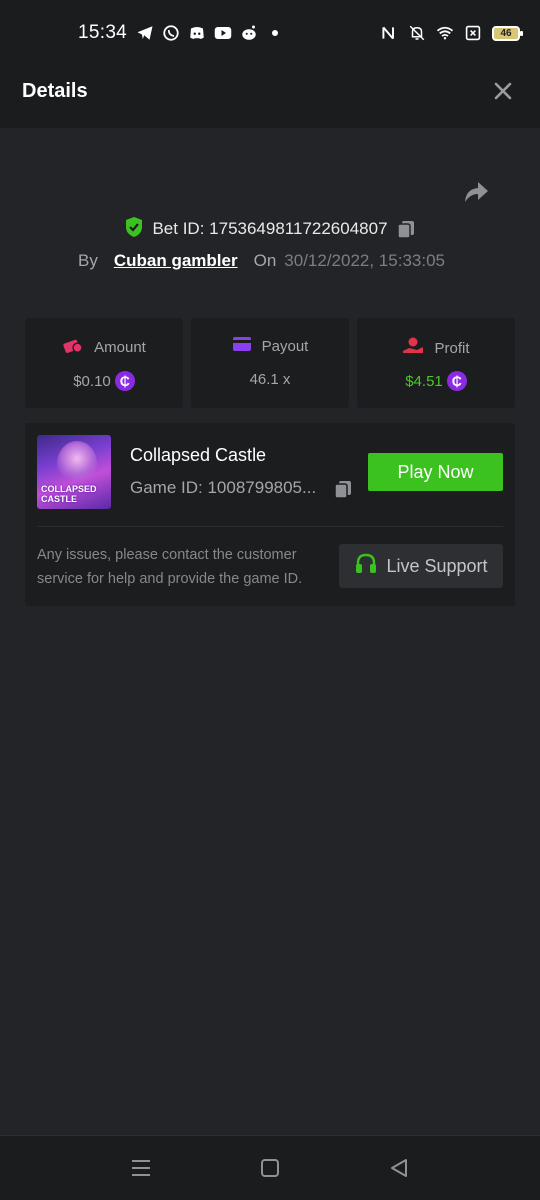 The height and width of the screenshot is (1200, 540). I want to click on stat-label: Amount, so click(120, 347).